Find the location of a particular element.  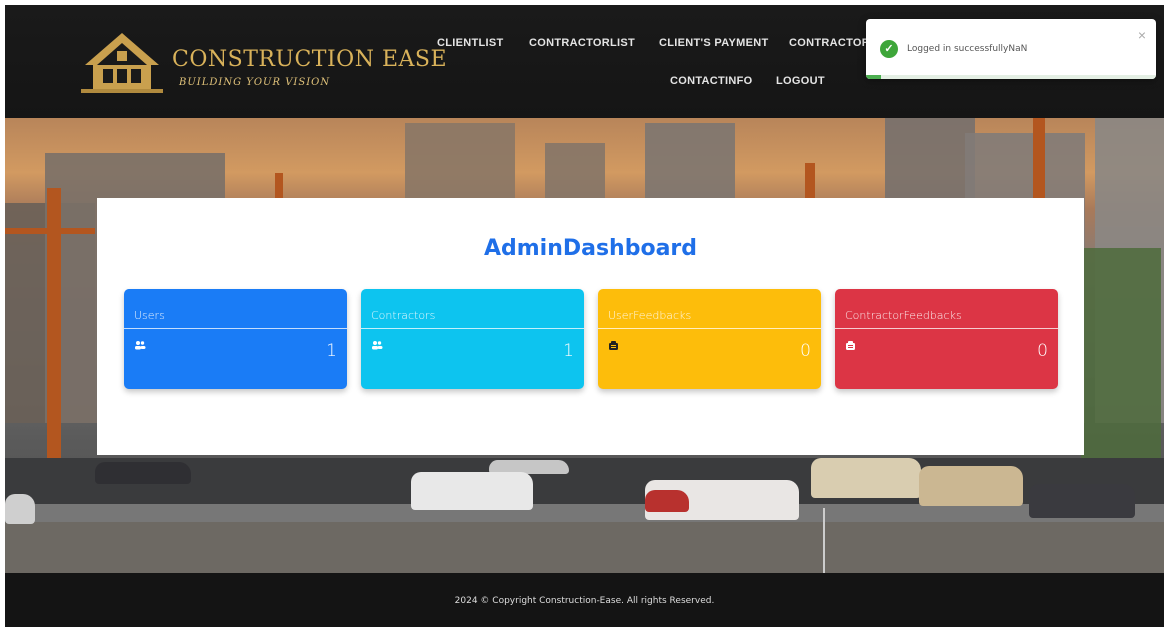

brand-logo: CONSTRUCTION EASE BUILDING YOUR VISION is located at coordinates (262, 61).